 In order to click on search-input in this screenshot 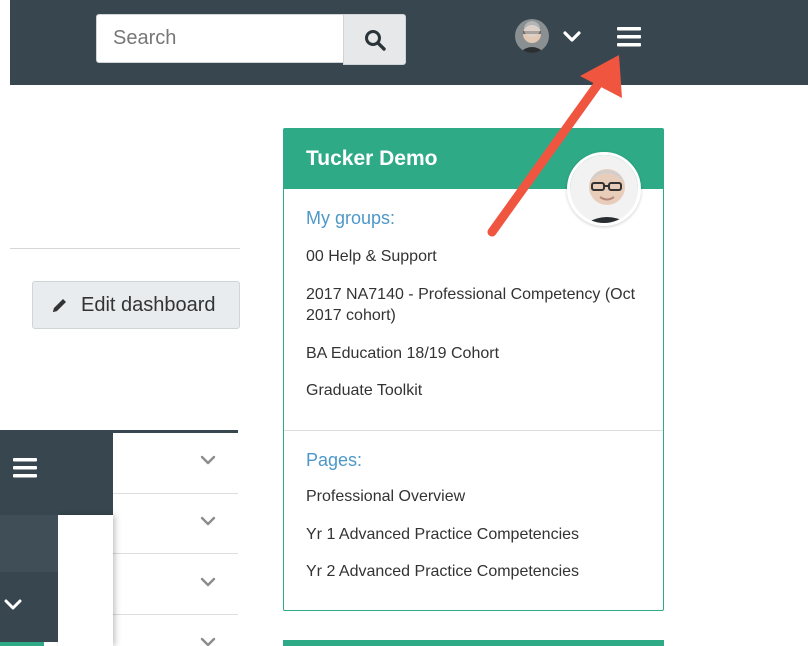, I will do `click(220, 38)`.